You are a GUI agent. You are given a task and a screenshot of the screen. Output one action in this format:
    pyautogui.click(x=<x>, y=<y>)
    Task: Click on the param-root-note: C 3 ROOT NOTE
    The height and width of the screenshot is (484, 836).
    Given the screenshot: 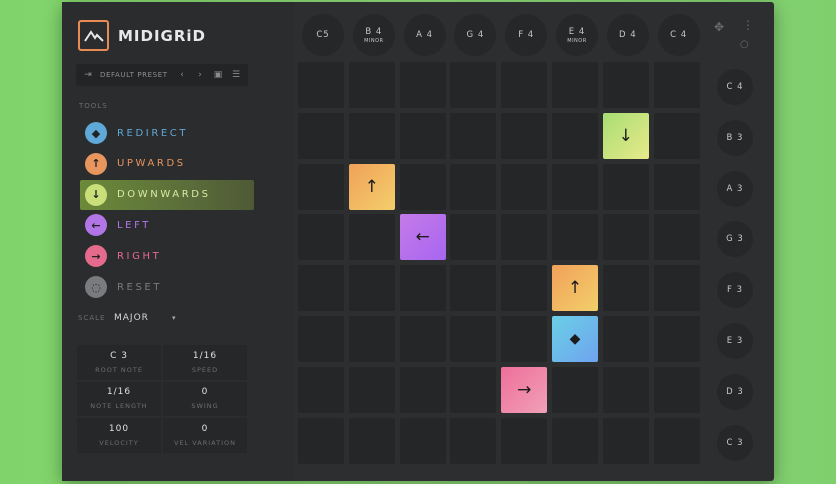 What is the action you would take?
    pyautogui.click(x=119, y=362)
    